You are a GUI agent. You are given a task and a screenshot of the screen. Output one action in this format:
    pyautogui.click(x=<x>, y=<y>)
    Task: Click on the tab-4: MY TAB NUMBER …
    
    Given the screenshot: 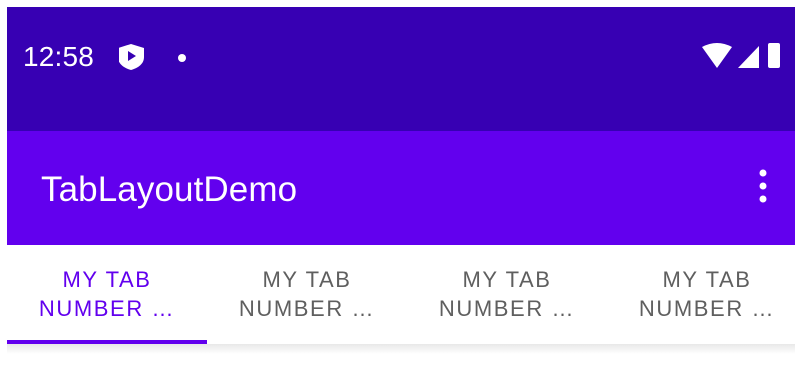 What is the action you would take?
    pyautogui.click(x=701, y=294)
    